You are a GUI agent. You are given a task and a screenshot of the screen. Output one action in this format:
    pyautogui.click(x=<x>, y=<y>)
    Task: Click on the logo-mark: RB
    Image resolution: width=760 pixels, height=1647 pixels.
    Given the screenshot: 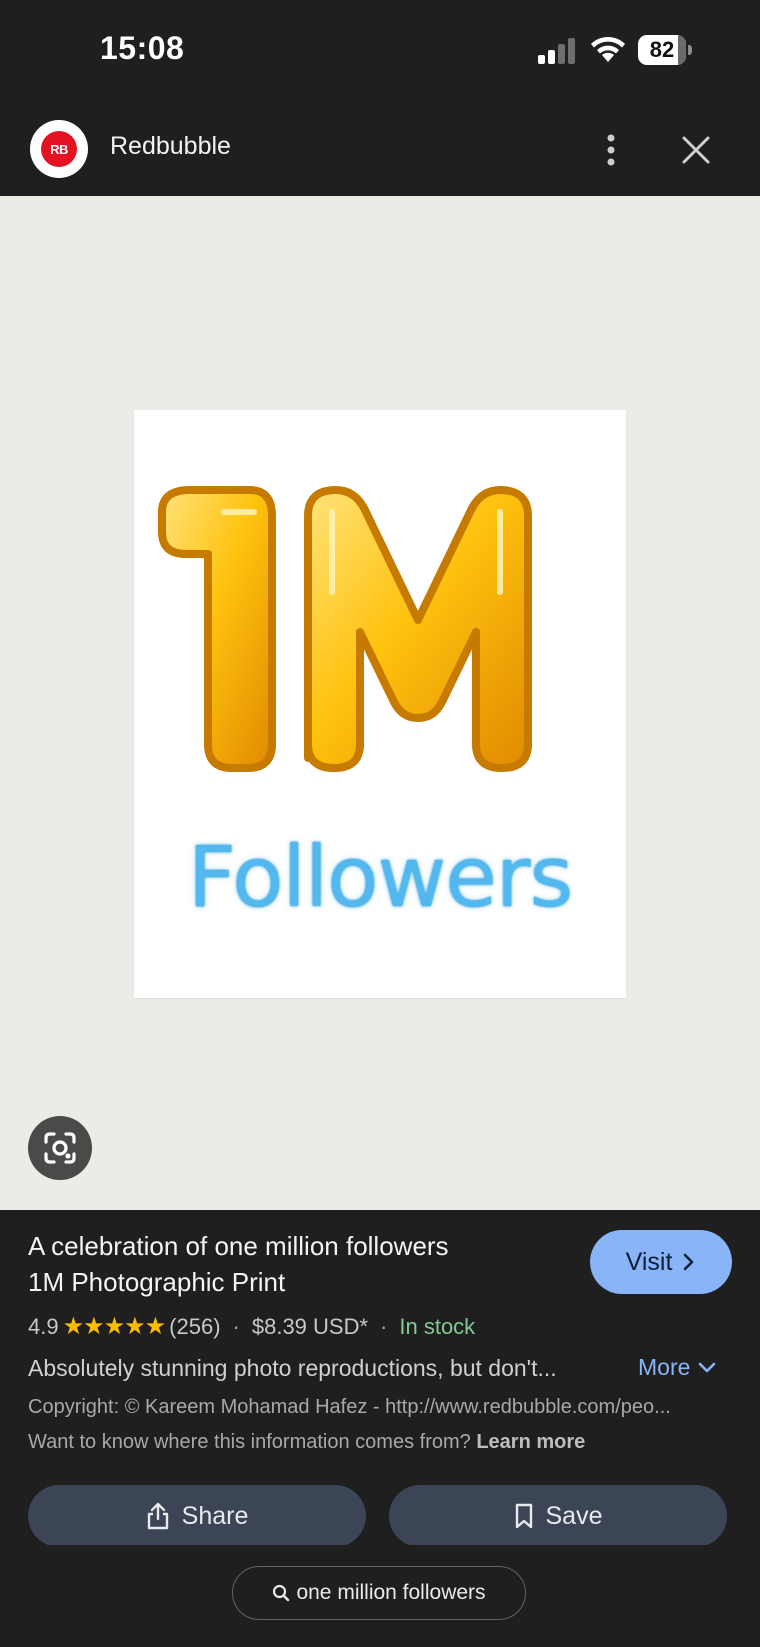 What is the action you would take?
    pyautogui.click(x=59, y=149)
    